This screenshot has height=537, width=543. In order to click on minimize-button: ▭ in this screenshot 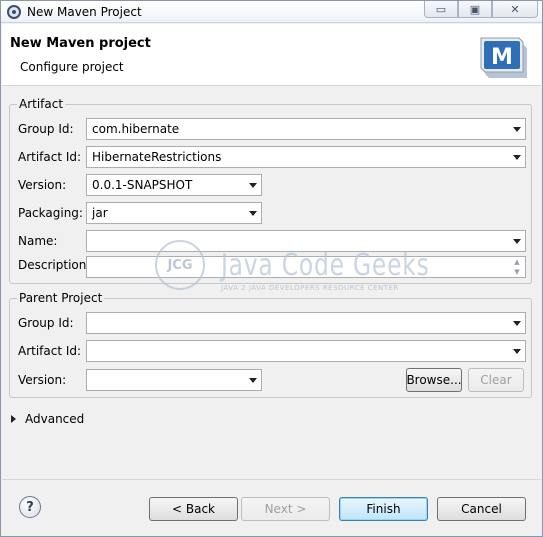, I will do `click(441, 9)`.